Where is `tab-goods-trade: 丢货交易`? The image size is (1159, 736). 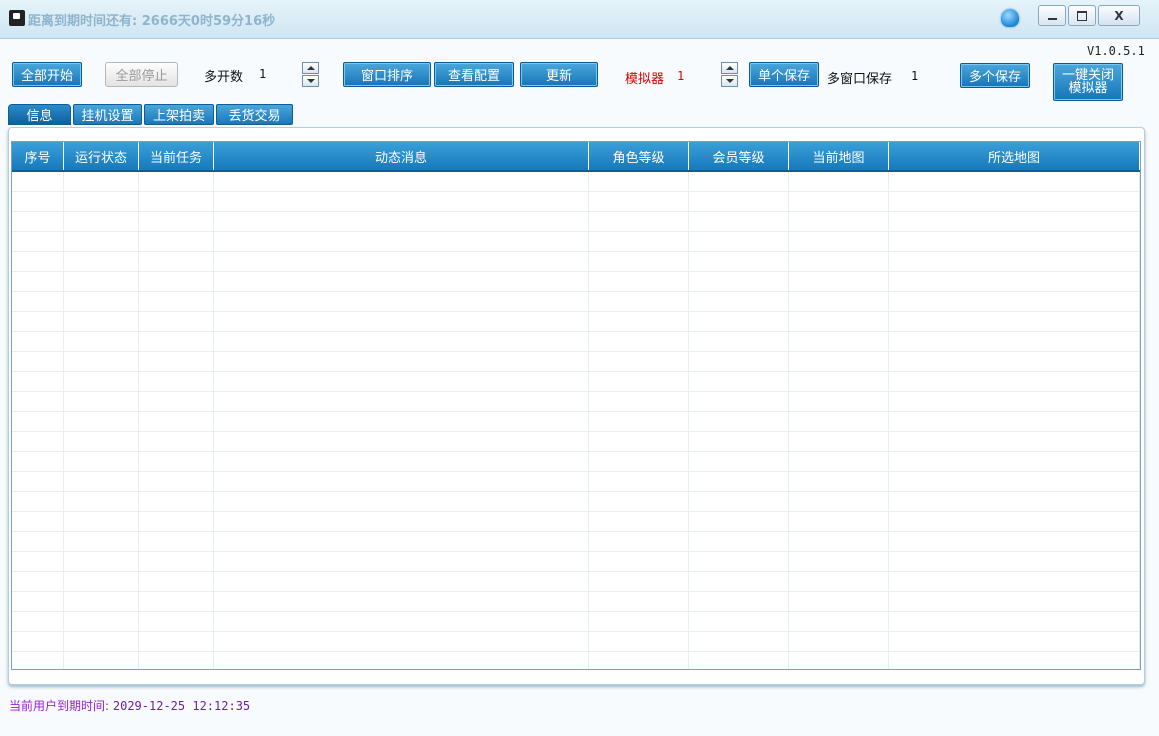
tab-goods-trade: 丢货交易 is located at coordinates (254, 114).